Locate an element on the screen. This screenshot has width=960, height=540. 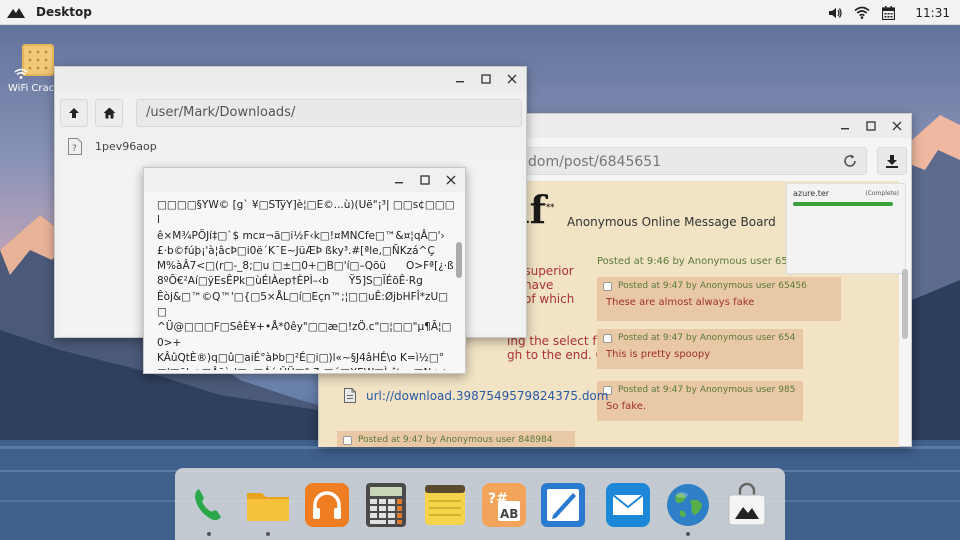
dock-store is located at coordinates (747, 505).